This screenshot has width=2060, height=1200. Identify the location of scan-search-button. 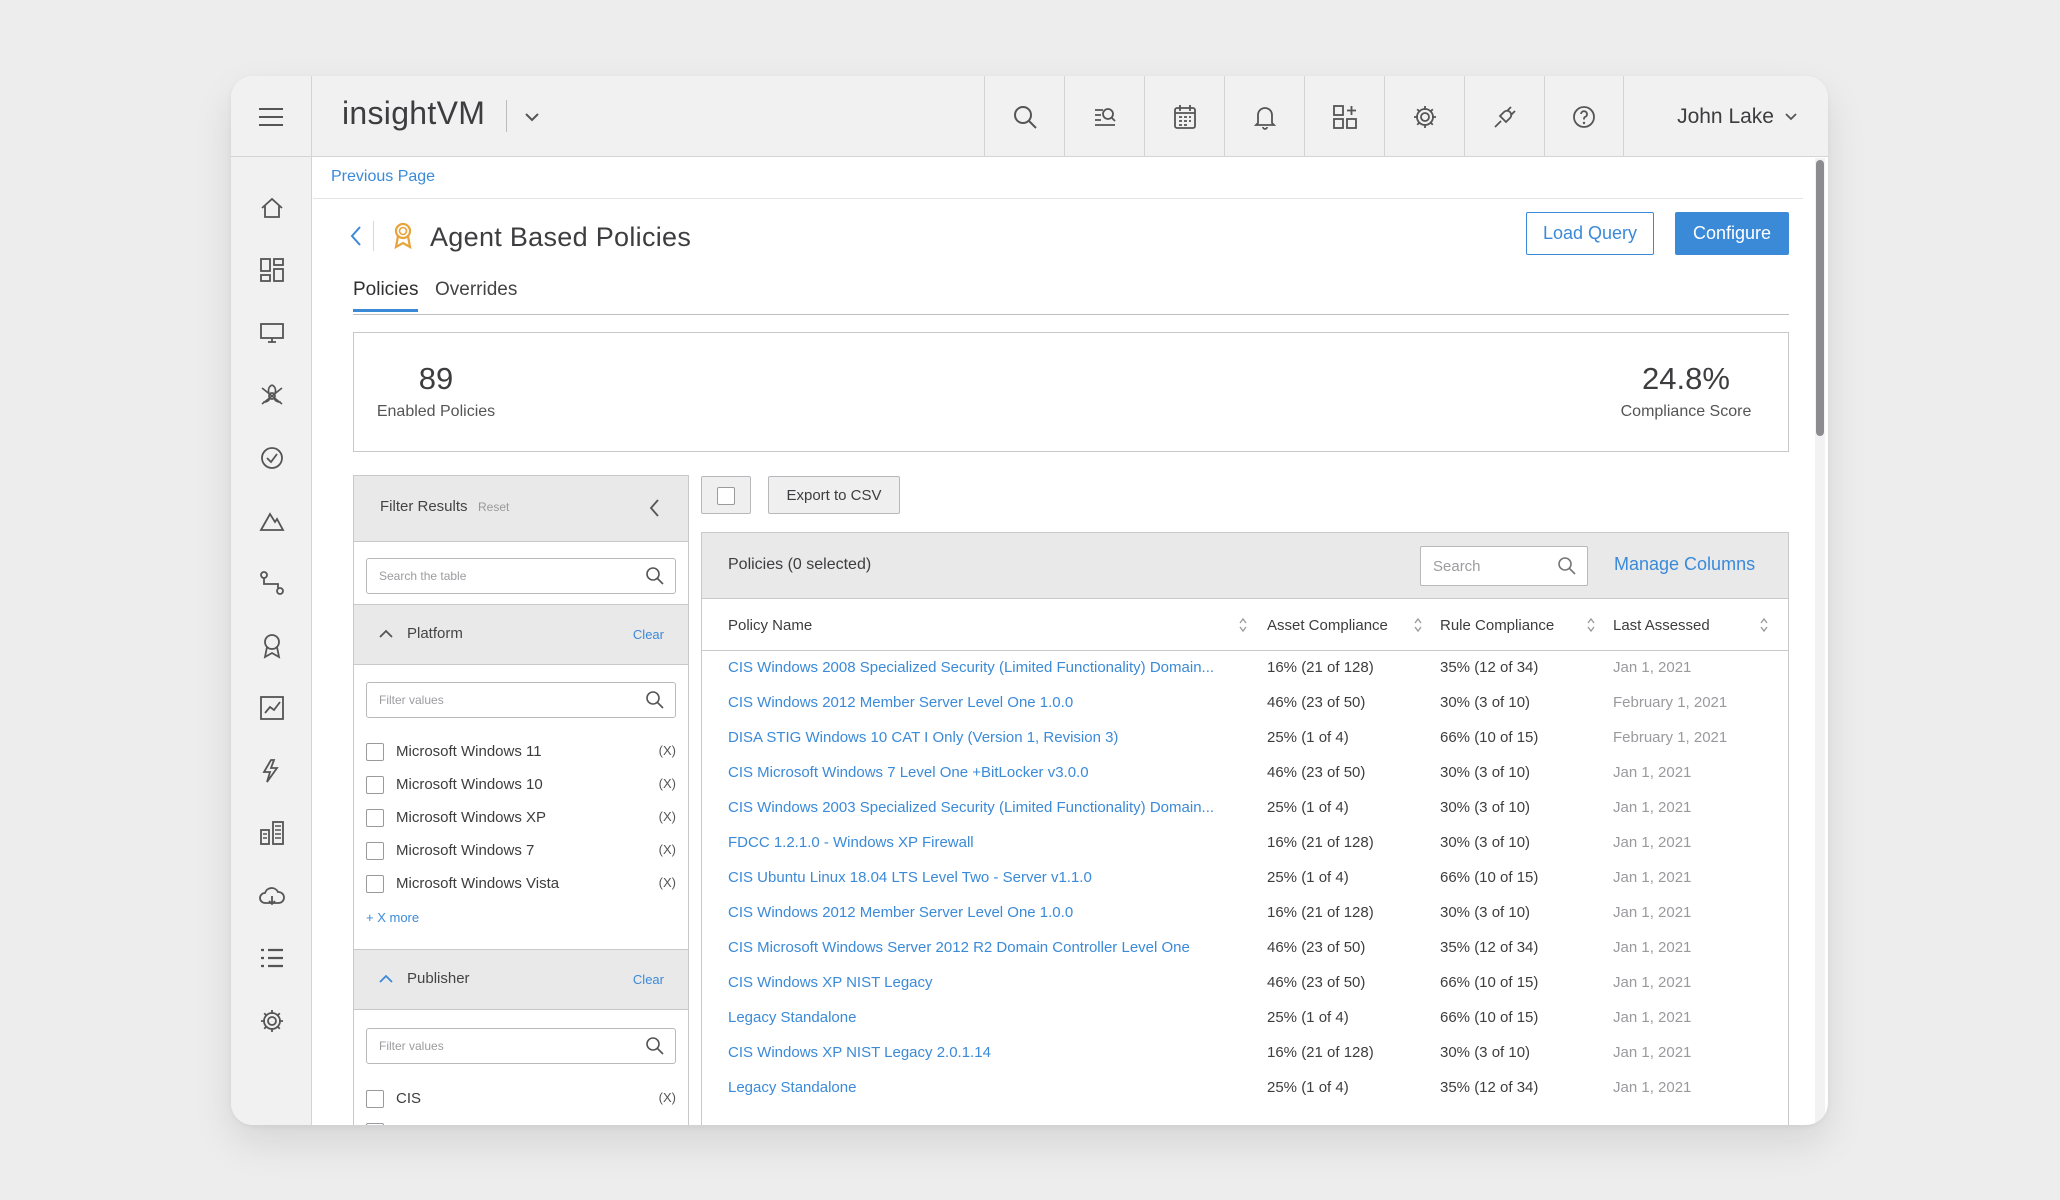
(1104, 116).